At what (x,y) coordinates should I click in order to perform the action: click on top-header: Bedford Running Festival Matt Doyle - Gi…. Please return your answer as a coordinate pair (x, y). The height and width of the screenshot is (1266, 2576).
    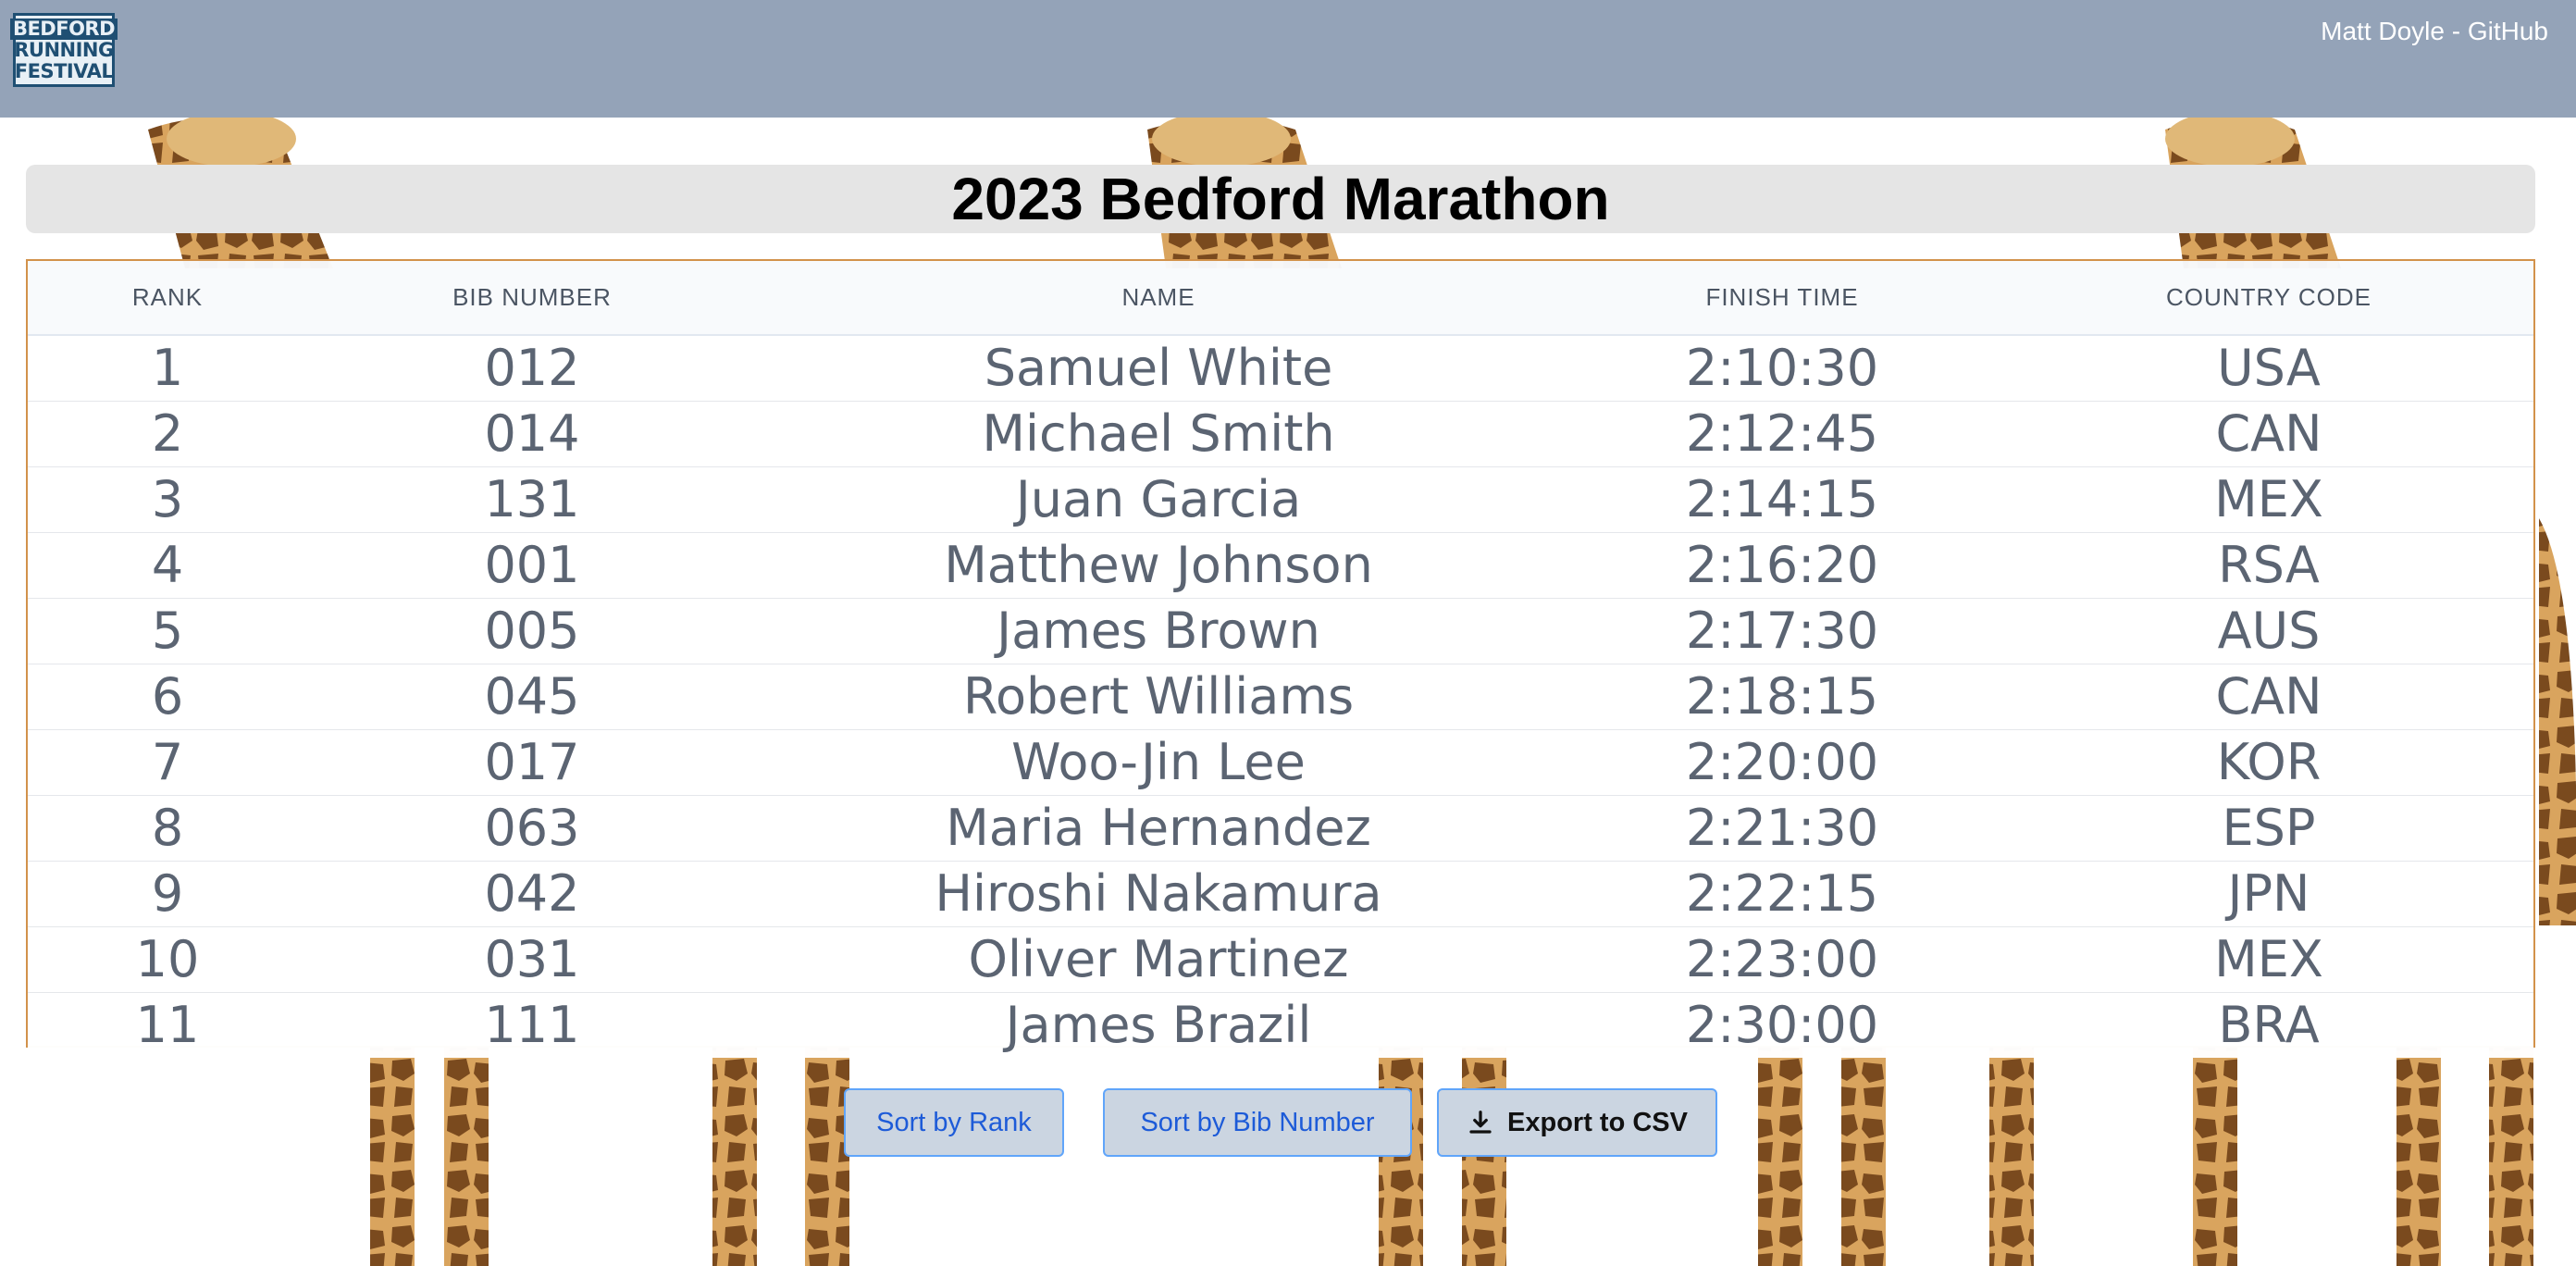
    Looking at the image, I should click on (1288, 59).